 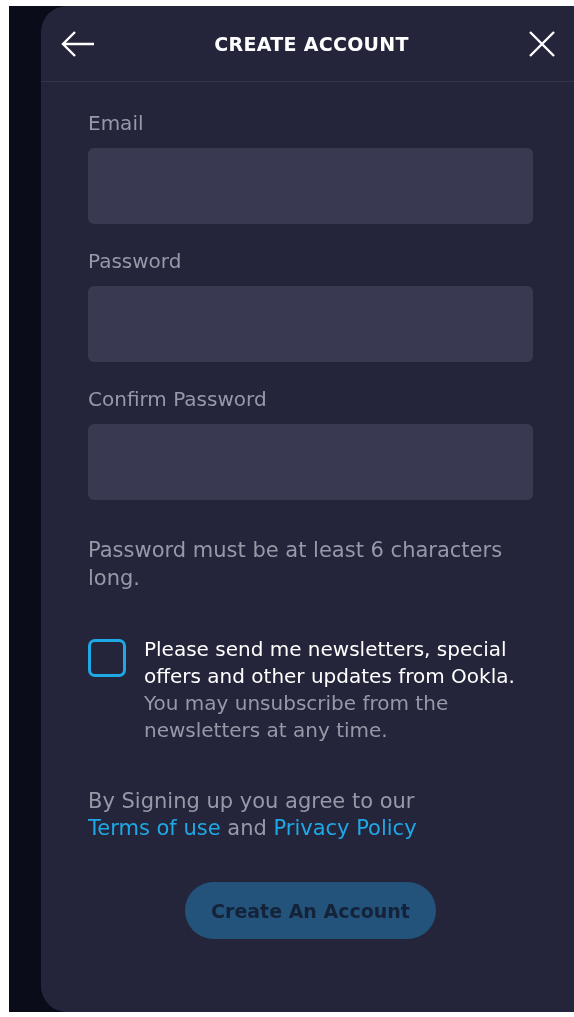 I want to click on screen-title: CREATE ACCOUNT, so click(x=311, y=43).